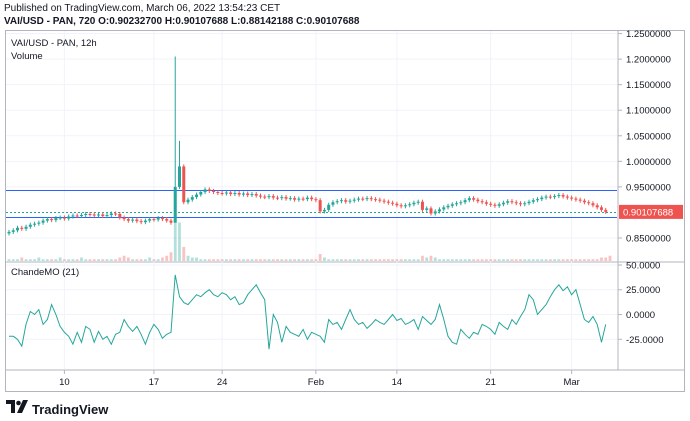 This screenshot has height=421, width=690. I want to click on osc-tick-label: 0.0000, so click(640, 315).